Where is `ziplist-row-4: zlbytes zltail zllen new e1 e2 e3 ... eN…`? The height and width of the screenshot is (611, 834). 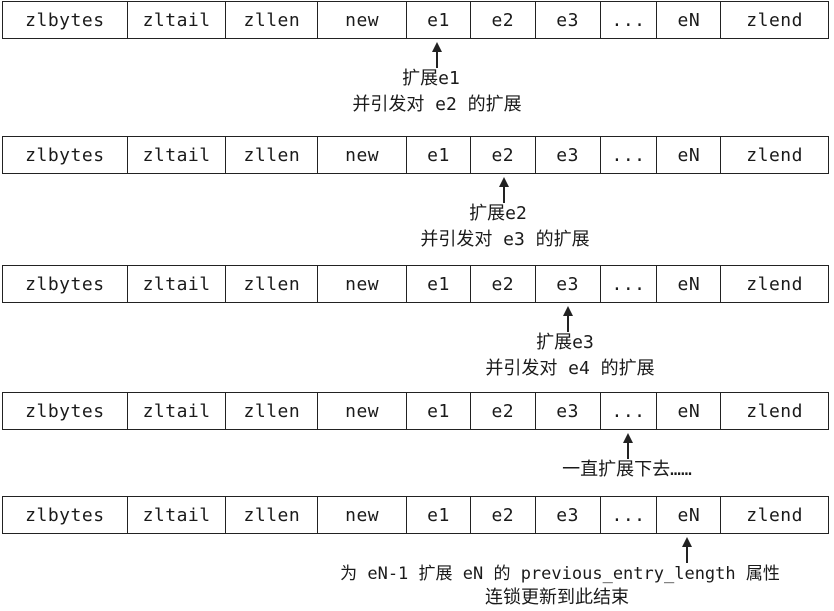 ziplist-row-4: zlbytes zltail zllen new e1 e2 e3 ... eN… is located at coordinates (415, 411).